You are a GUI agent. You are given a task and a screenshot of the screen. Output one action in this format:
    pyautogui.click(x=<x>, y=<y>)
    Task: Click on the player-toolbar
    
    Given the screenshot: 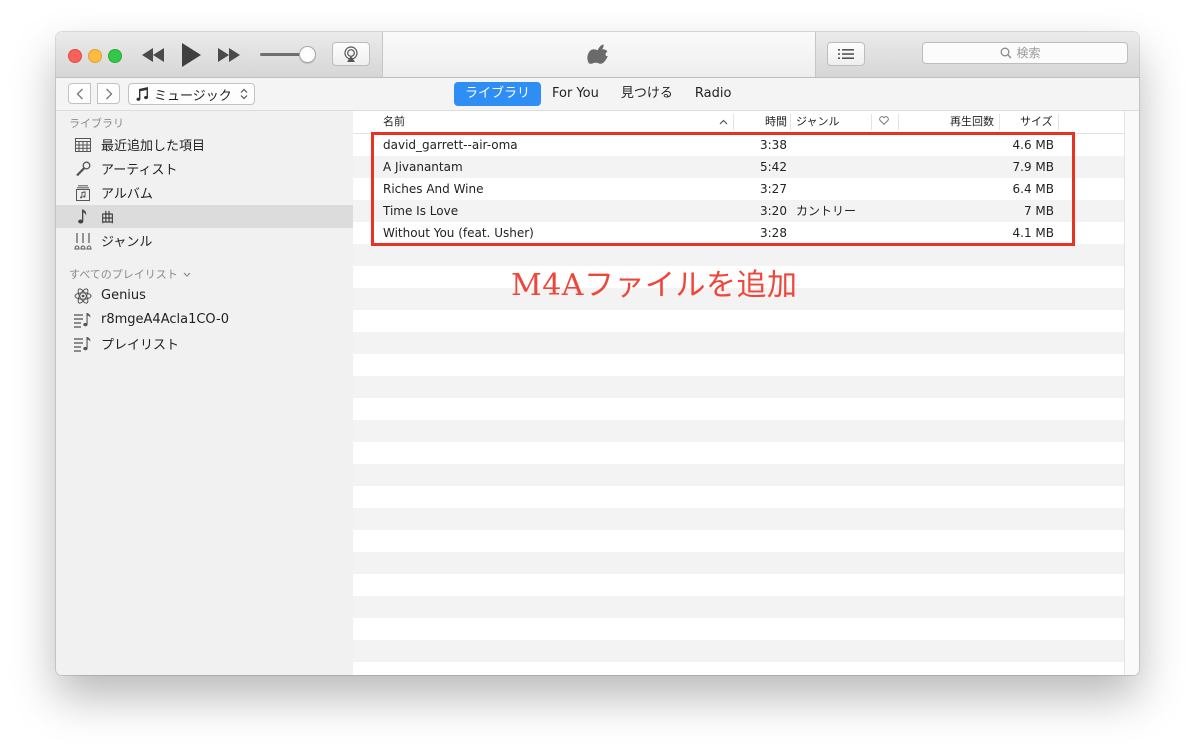 What is the action you would take?
    pyautogui.click(x=597, y=55)
    